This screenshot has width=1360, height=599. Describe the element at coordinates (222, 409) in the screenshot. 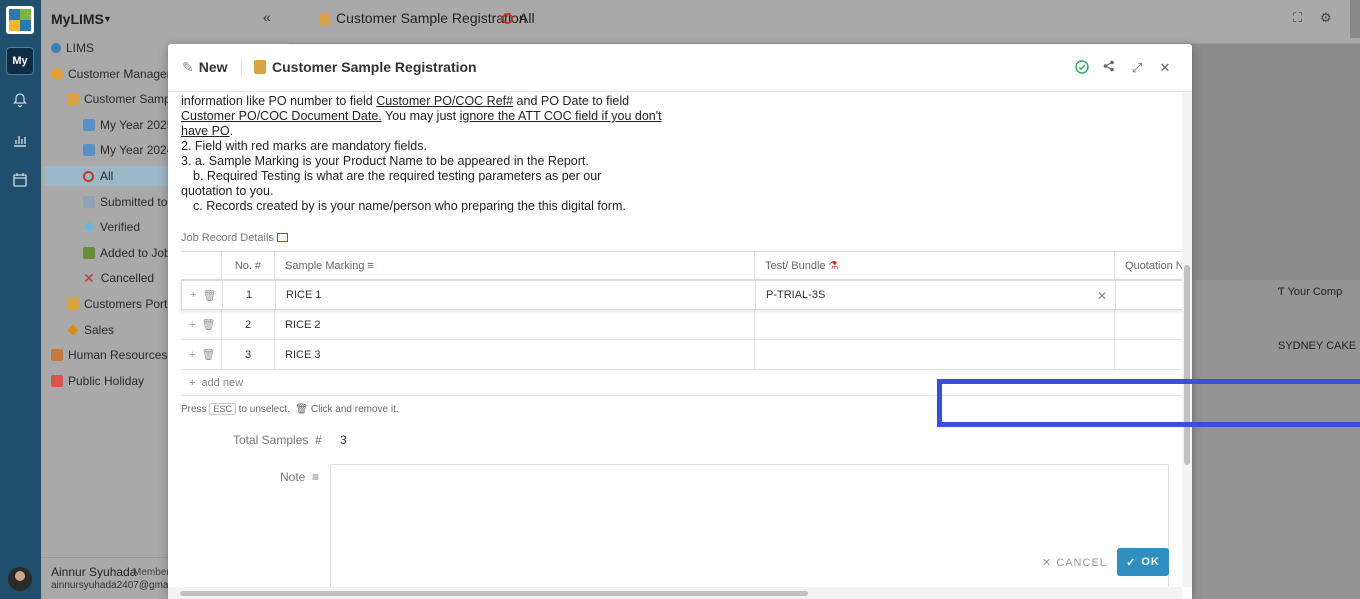

I see `esc-key: ESC` at that location.